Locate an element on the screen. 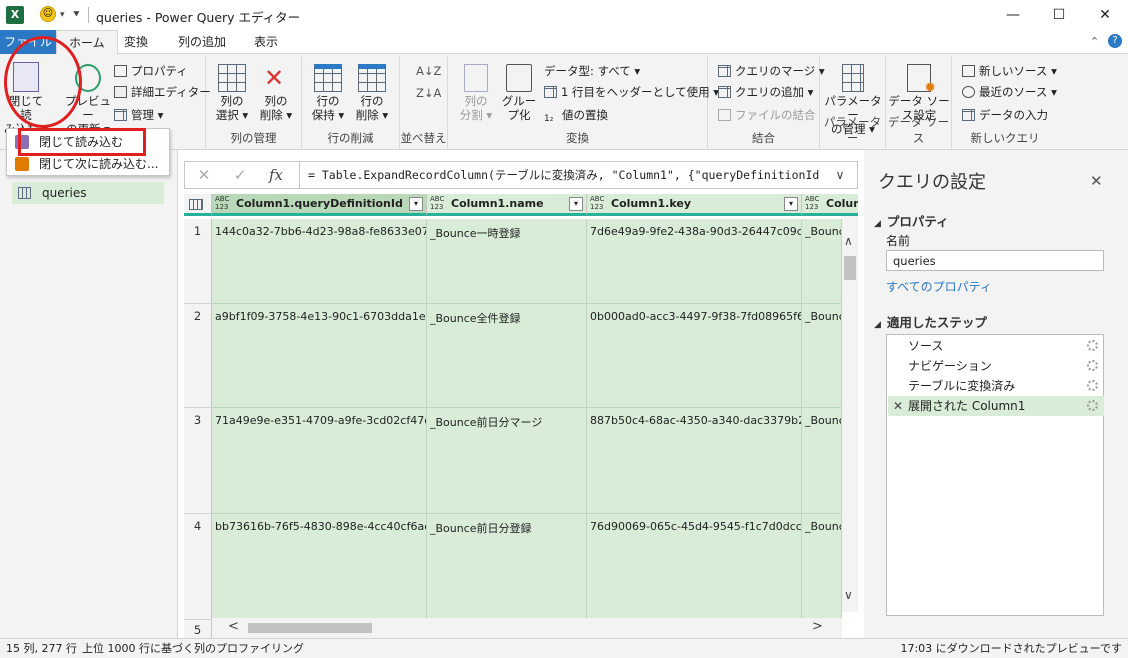  vertical-scrollbar: ∧ ∨ is located at coordinates (850, 414).